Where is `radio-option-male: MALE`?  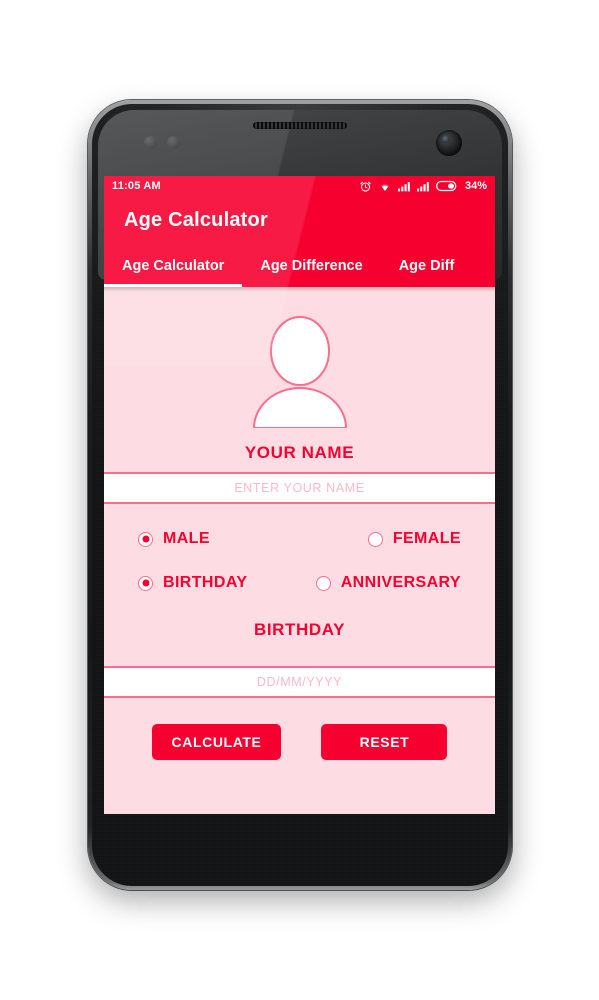
radio-option-male: MALE is located at coordinates (253, 539).